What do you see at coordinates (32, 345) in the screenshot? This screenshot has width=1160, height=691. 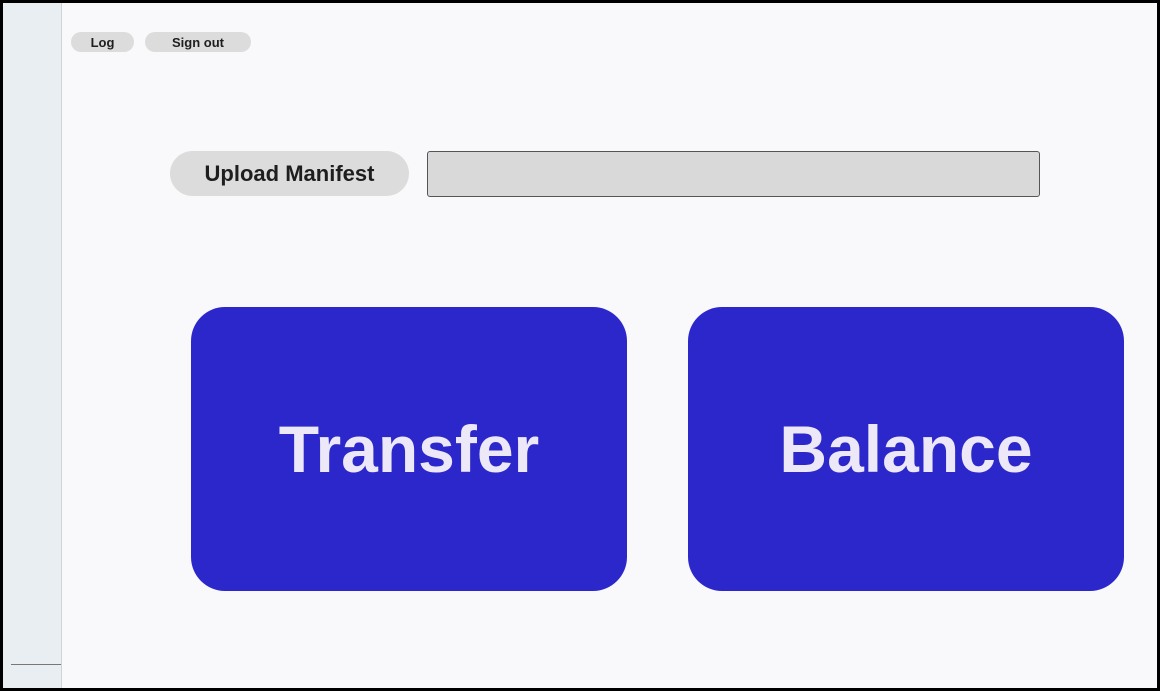 I see `left-sidebar` at bounding box center [32, 345].